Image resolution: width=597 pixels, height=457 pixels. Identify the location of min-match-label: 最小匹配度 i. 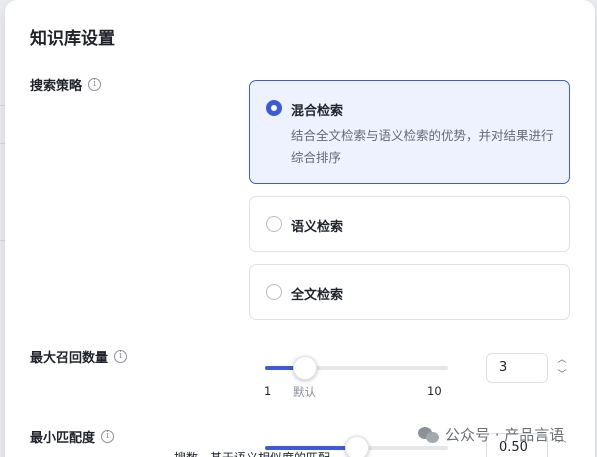
(72, 436).